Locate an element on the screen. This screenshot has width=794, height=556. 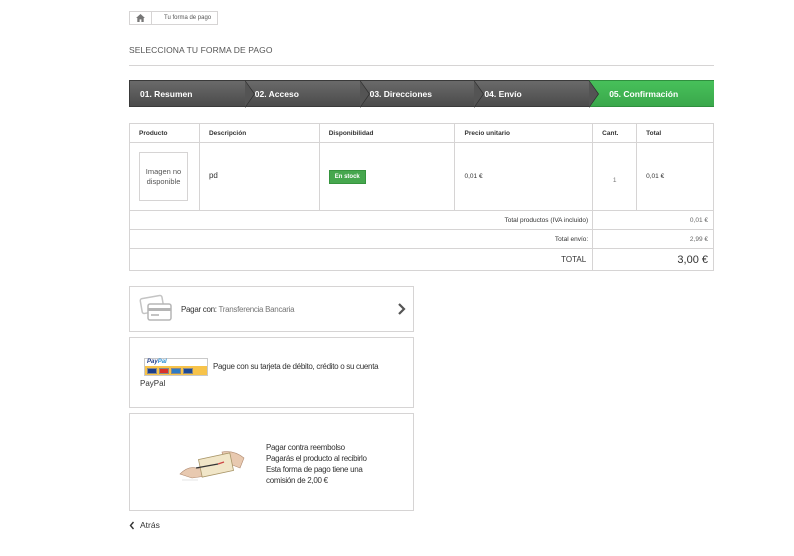
col-header-availability: Disponibilidad is located at coordinates (387, 133).